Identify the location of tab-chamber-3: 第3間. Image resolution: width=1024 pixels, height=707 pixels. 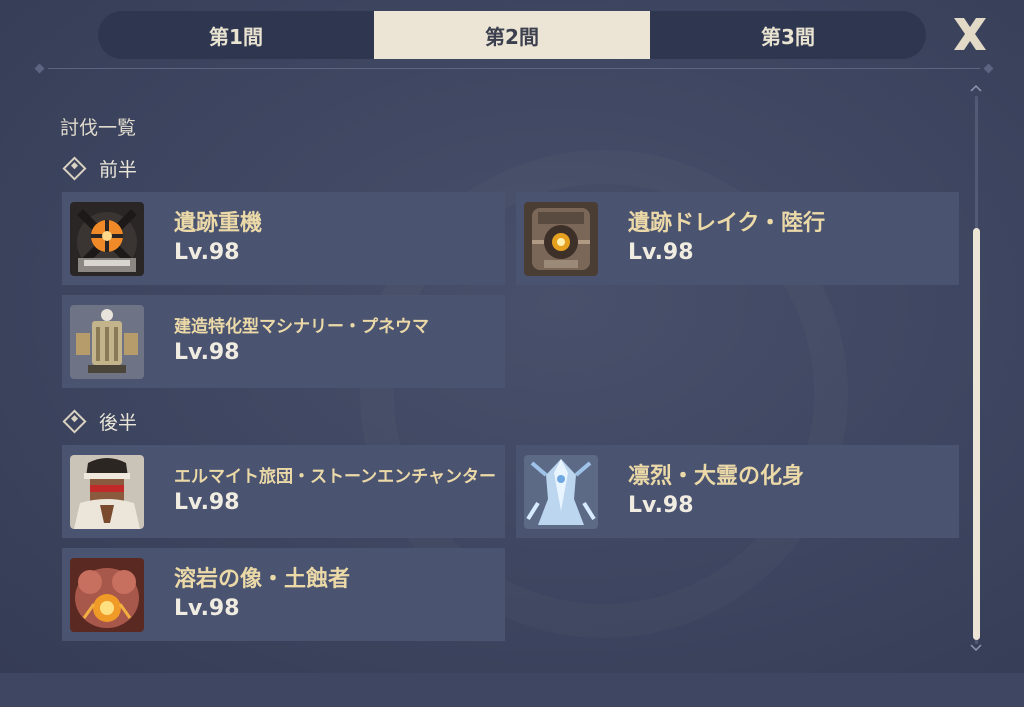
(788, 35).